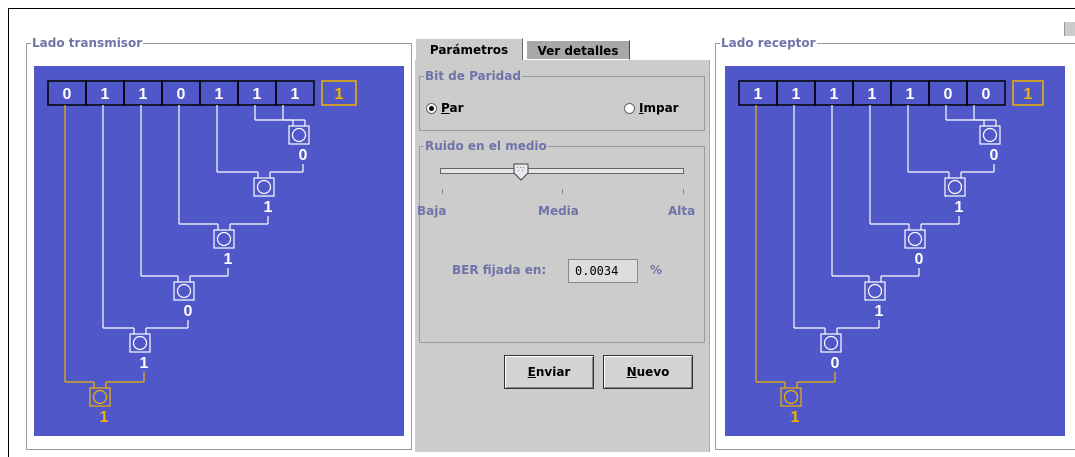  What do you see at coordinates (531, 372) in the screenshot?
I see `send-button-mnemonic: E` at bounding box center [531, 372].